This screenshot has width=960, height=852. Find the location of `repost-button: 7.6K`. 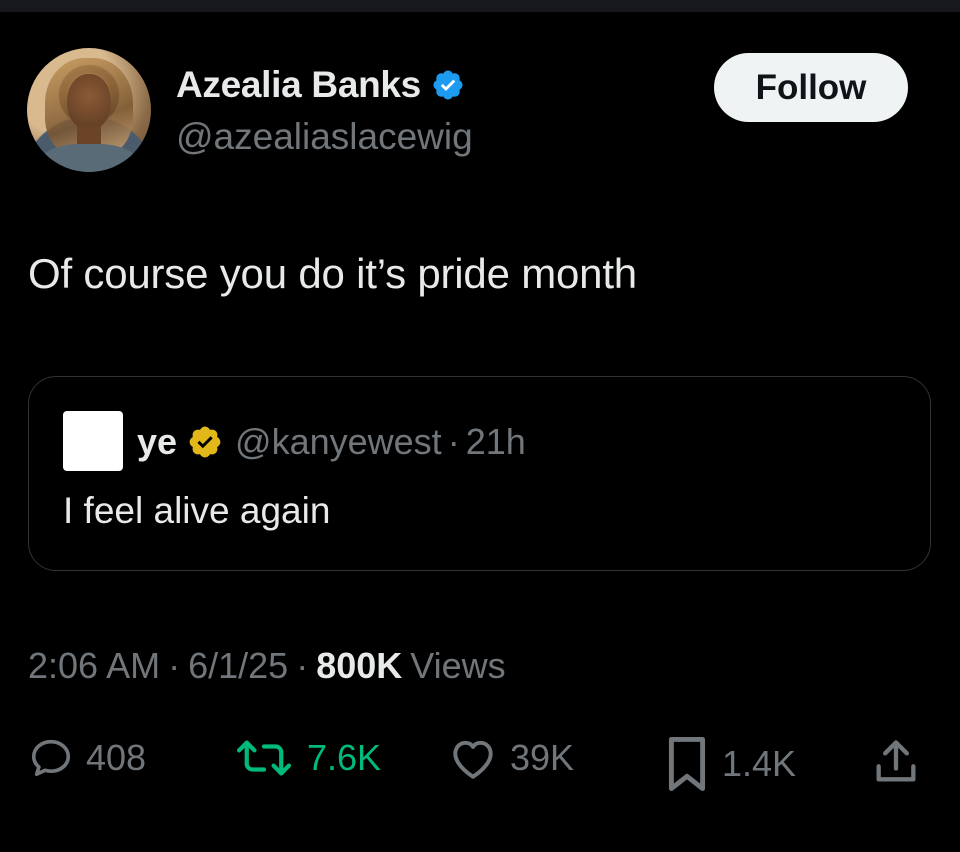

repost-button: 7.6K is located at coordinates (307, 758).